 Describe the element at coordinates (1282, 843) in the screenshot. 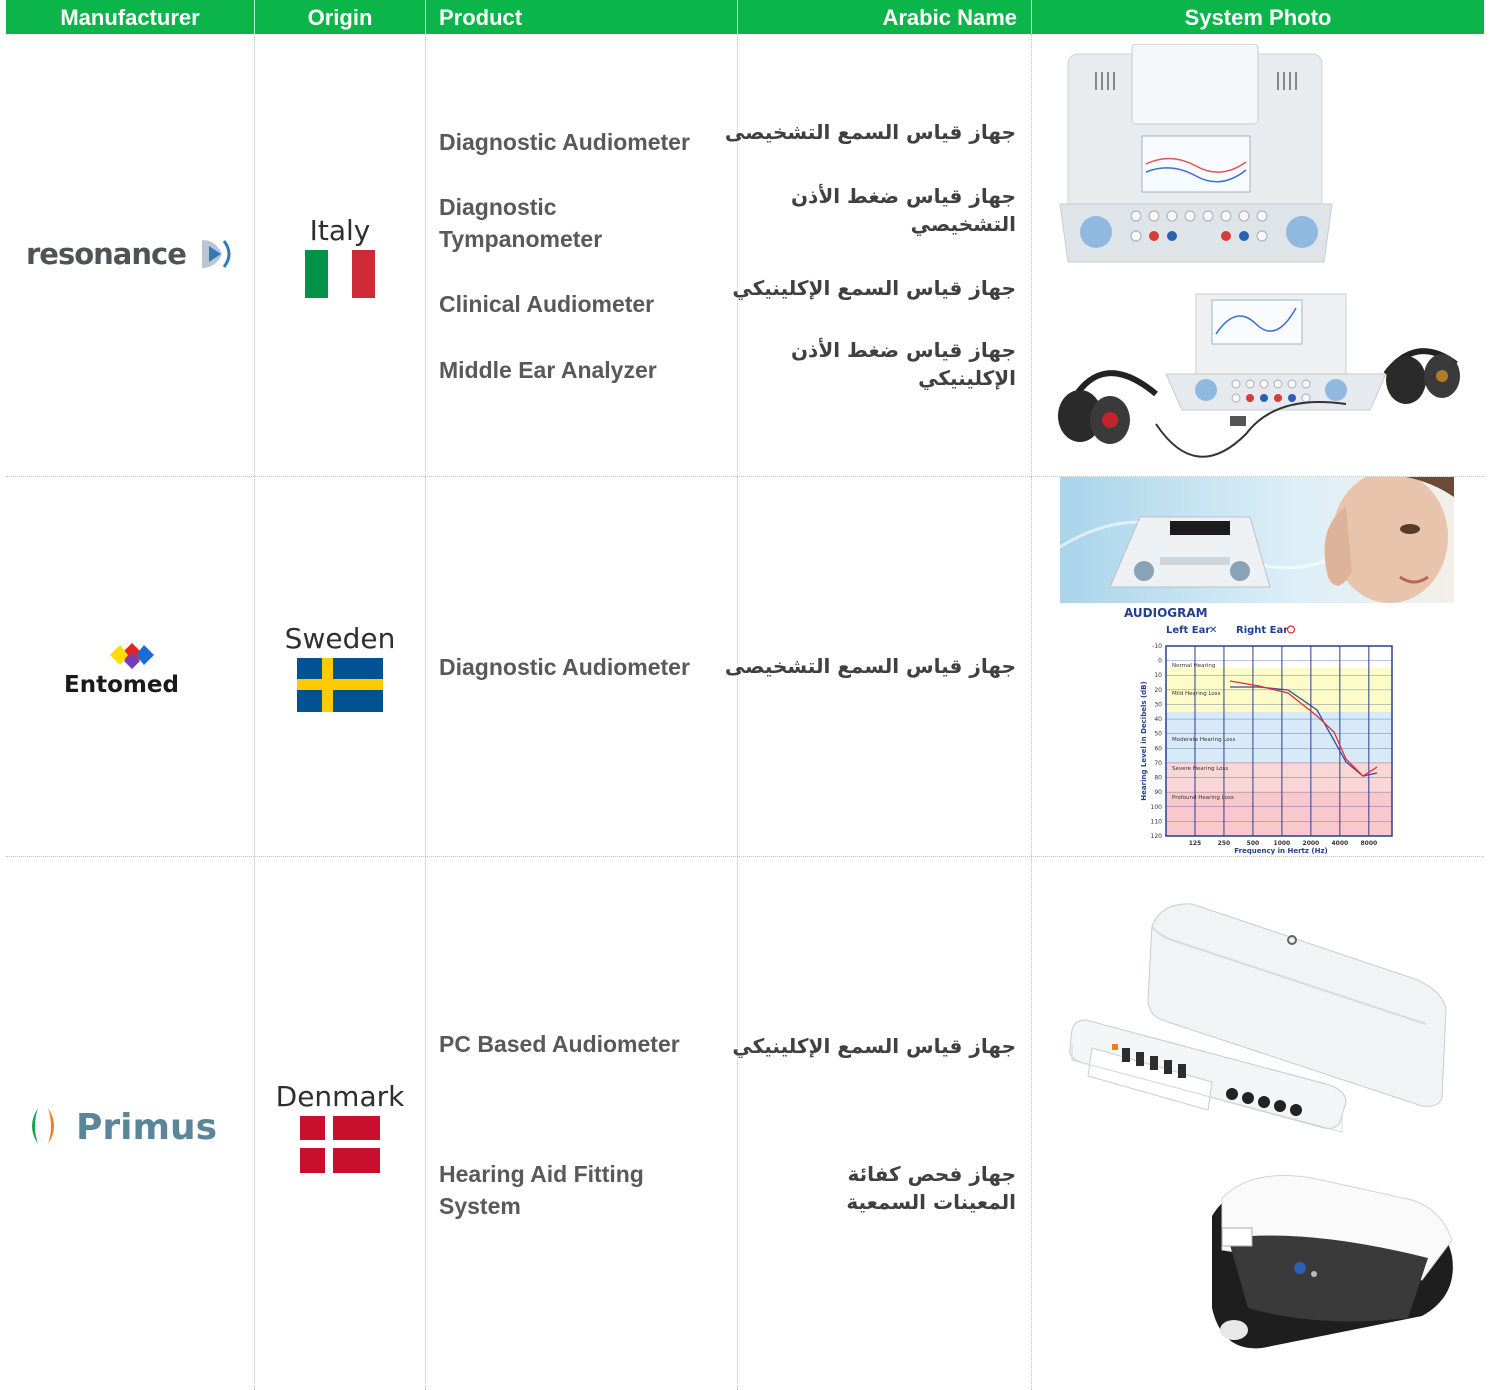

I see `audiogram-x-tick: 1000` at that location.